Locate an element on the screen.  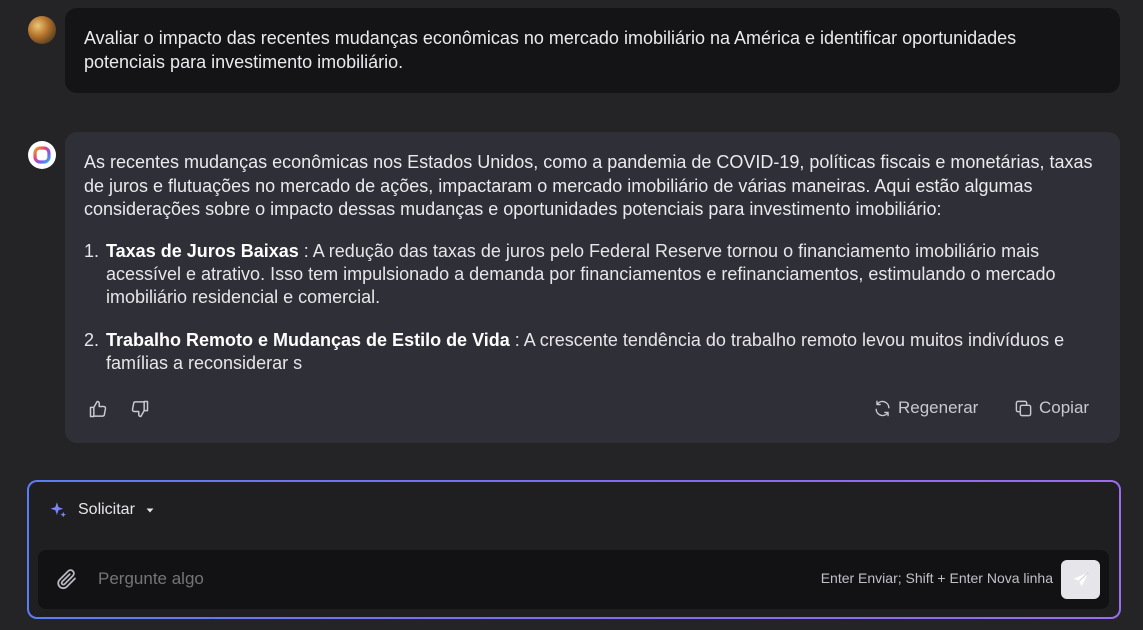
paperclip-icon is located at coordinates (66, 579).